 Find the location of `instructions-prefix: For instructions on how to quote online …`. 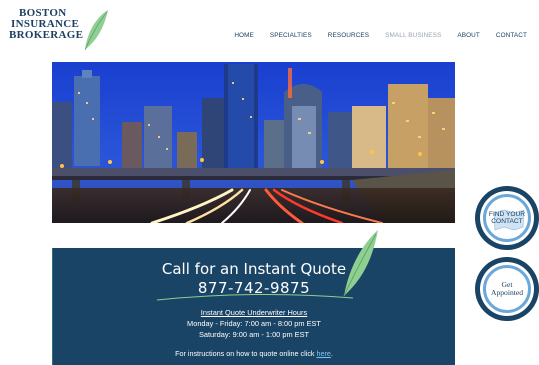

instructions-prefix: For instructions on how to quote online … is located at coordinates (246, 353).